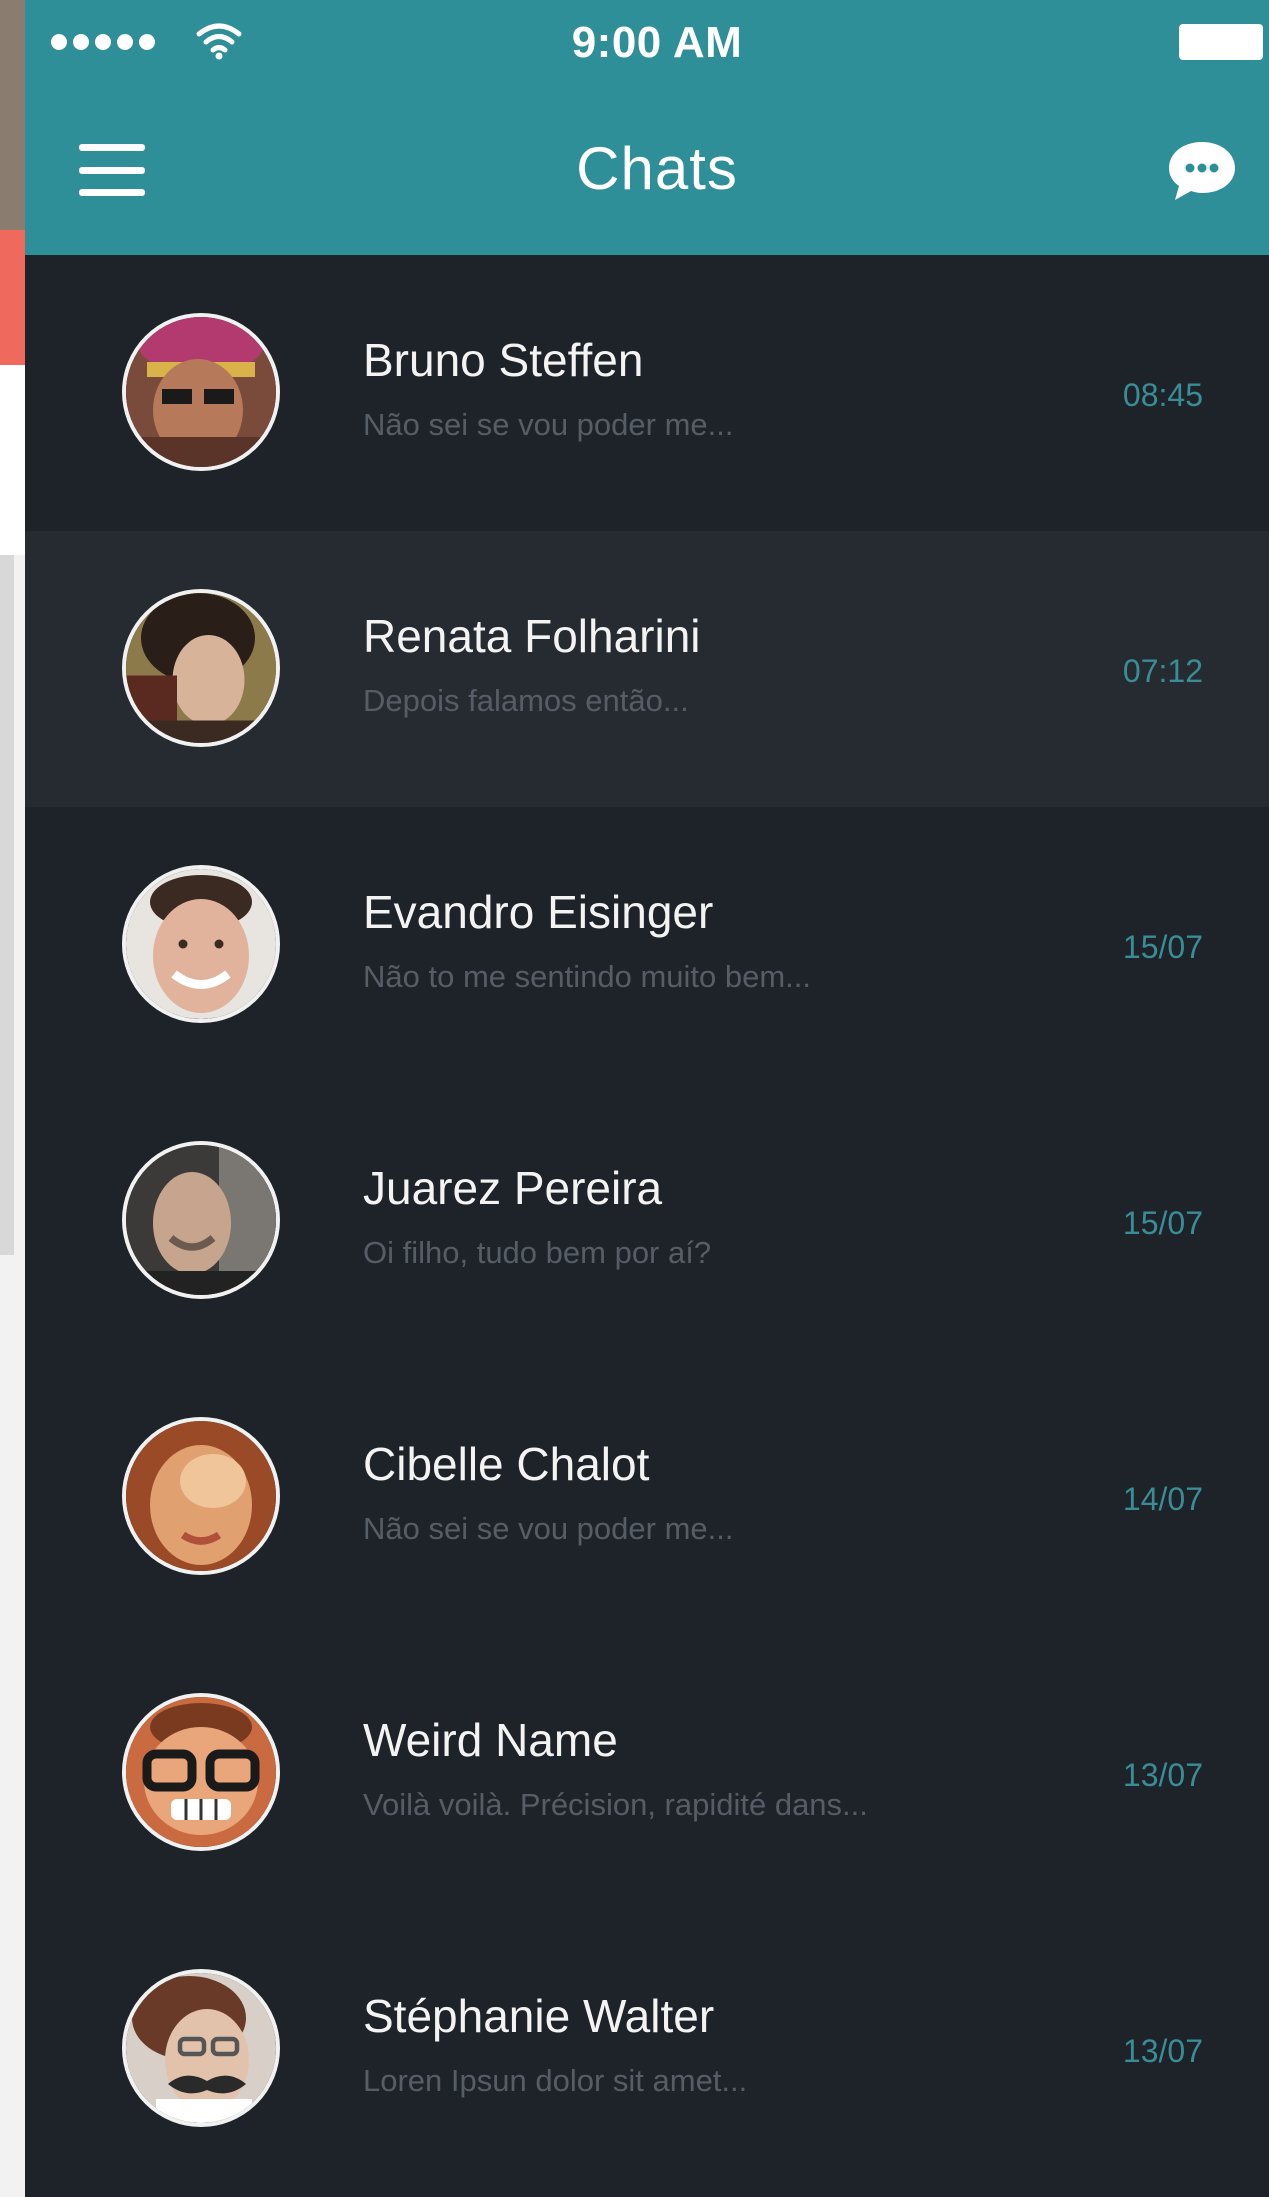 The image size is (1269, 2197). What do you see at coordinates (532, 636) in the screenshot?
I see `contact-name: Renata Folharini` at bounding box center [532, 636].